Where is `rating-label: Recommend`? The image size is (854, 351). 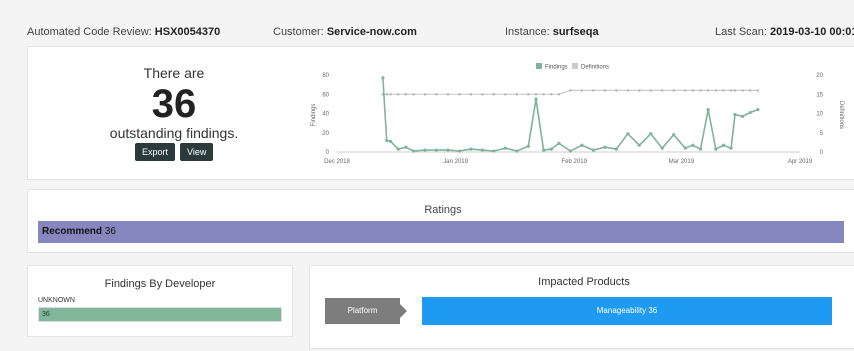
rating-label: Recommend is located at coordinates (72, 231).